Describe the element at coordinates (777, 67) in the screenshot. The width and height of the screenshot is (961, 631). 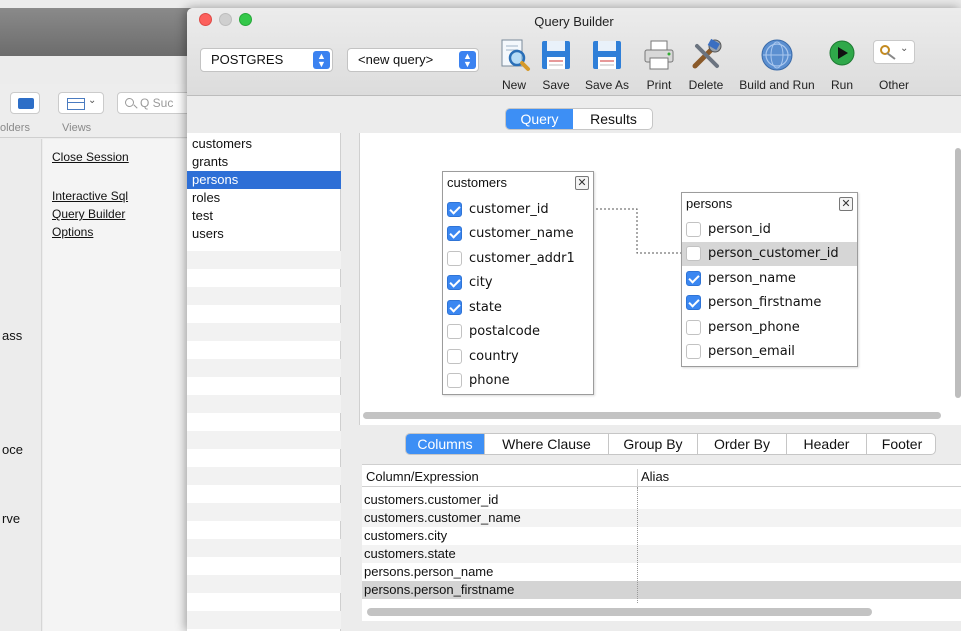
I see `build-and-run-button: Build and Run` at that location.